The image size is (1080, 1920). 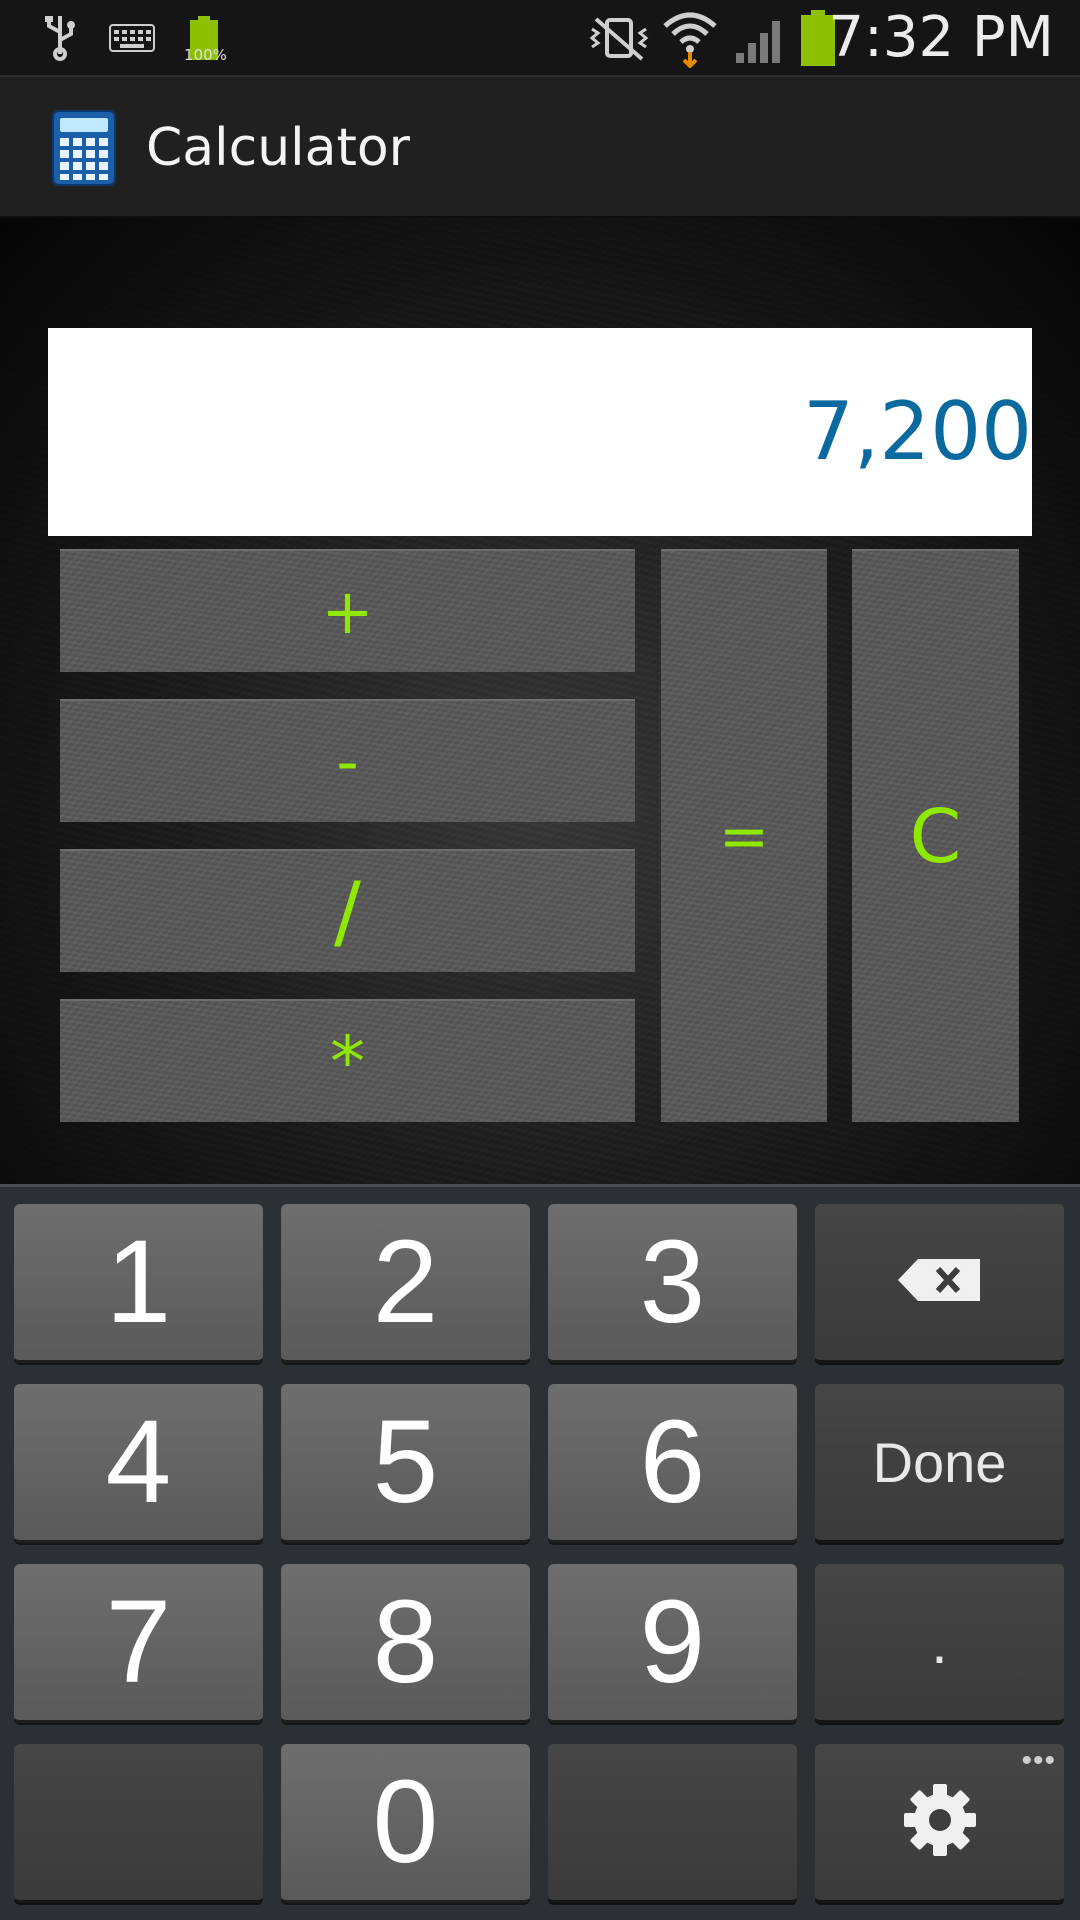 I want to click on key-1: 1, so click(x=138, y=1283).